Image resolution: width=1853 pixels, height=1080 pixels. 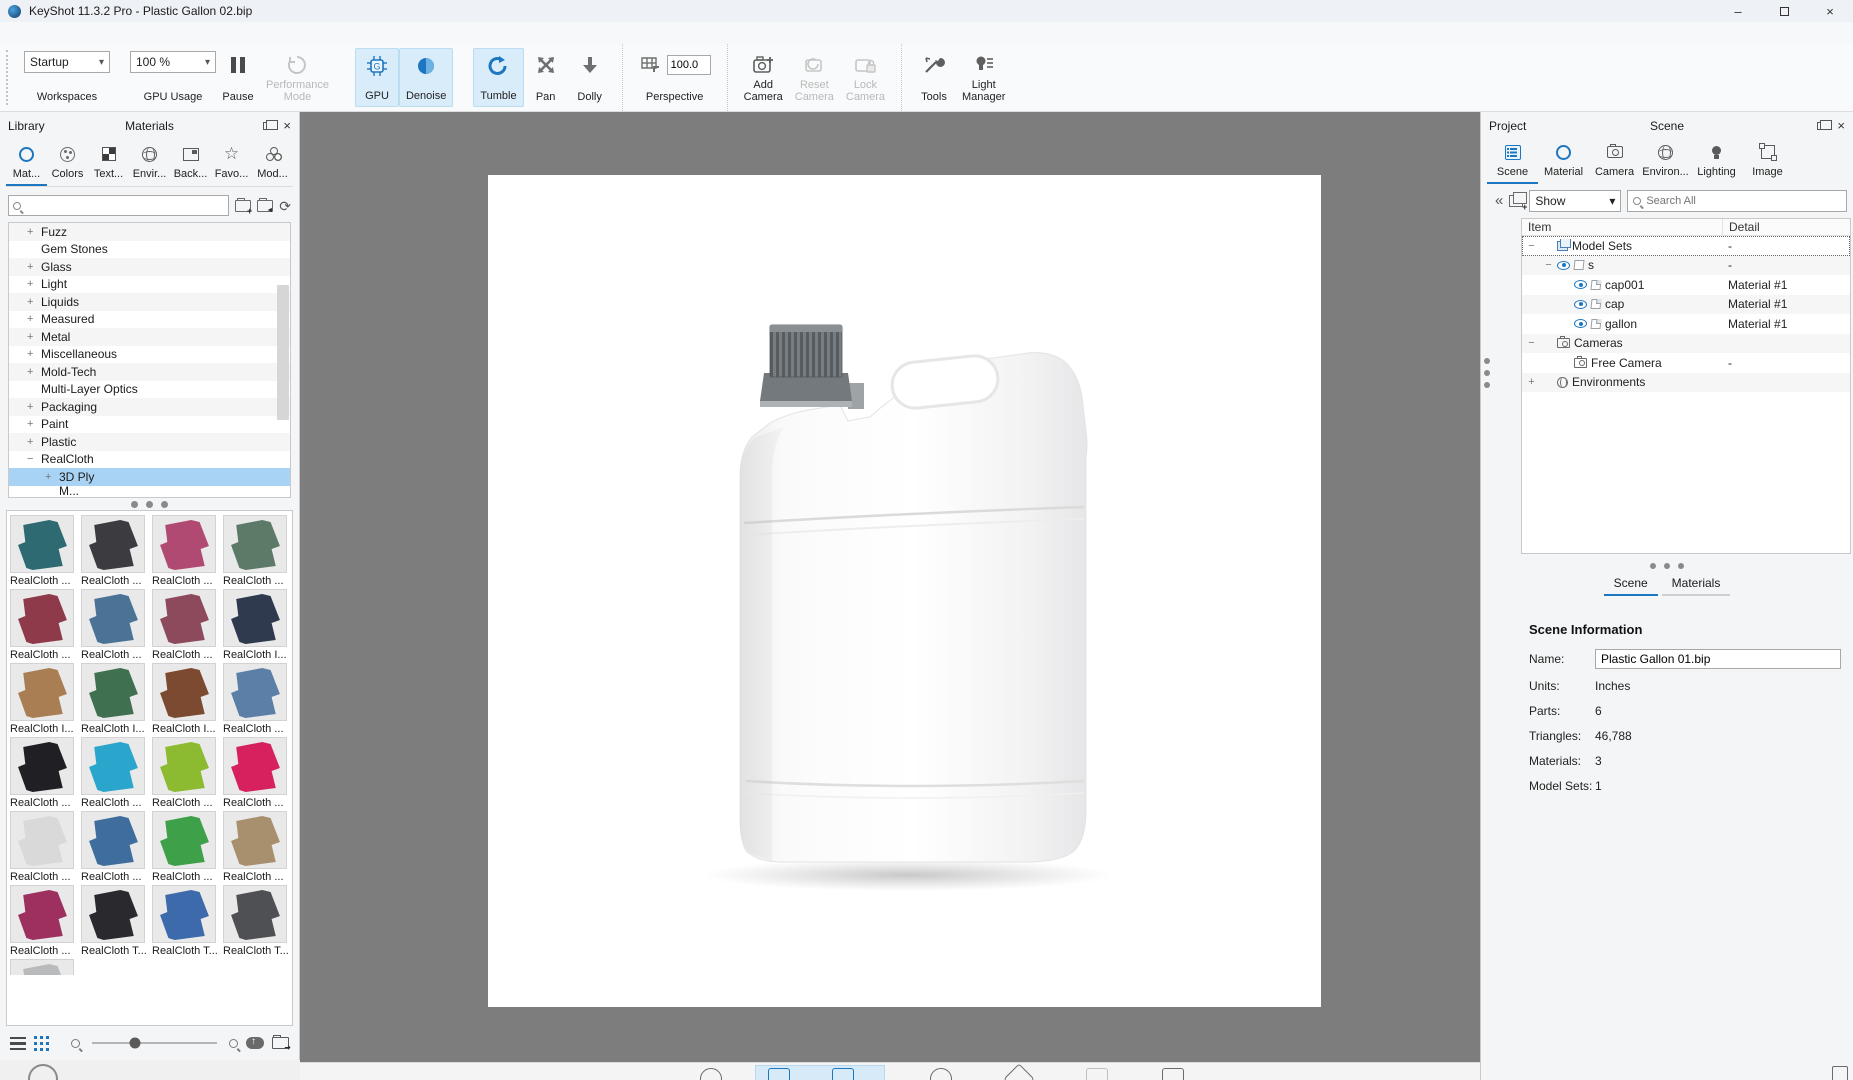 What do you see at coordinates (1738, 11) in the screenshot?
I see `minimize-button: –` at bounding box center [1738, 11].